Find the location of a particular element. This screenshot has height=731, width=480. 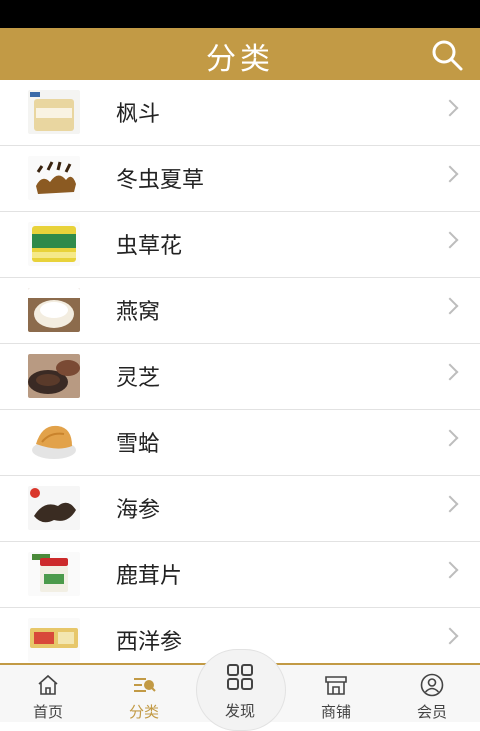

reishi-image is located at coordinates (54, 376).